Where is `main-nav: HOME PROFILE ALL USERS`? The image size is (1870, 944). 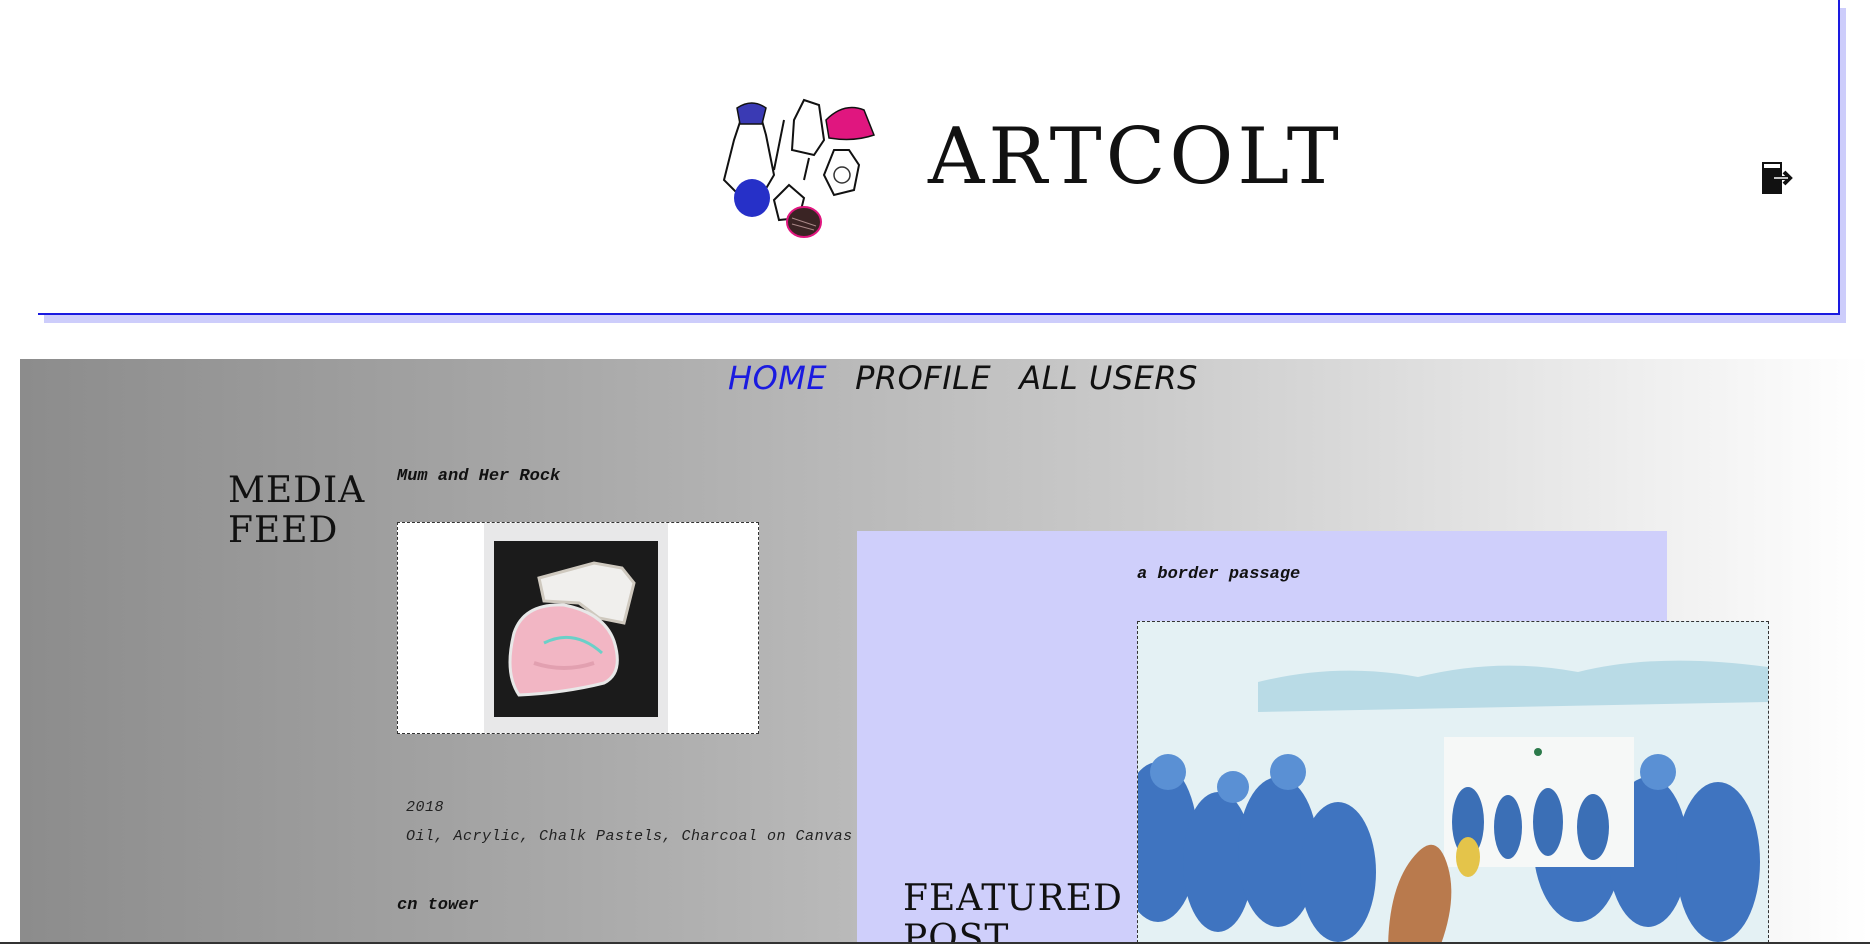
main-nav: HOME PROFILE ALL USERS is located at coordinates (963, 378).